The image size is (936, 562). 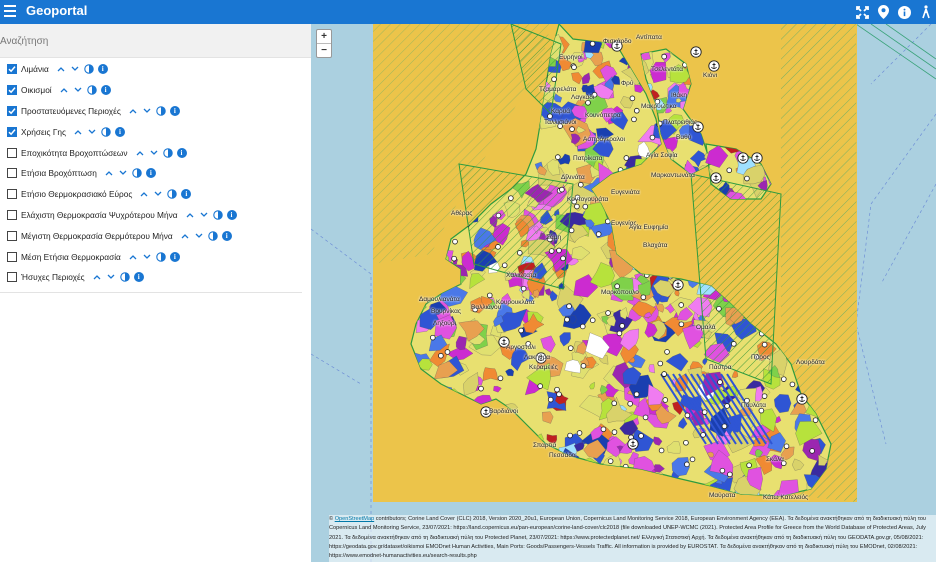 What do you see at coordinates (324, 37) in the screenshot?
I see `zoom-in-button: +` at bounding box center [324, 37].